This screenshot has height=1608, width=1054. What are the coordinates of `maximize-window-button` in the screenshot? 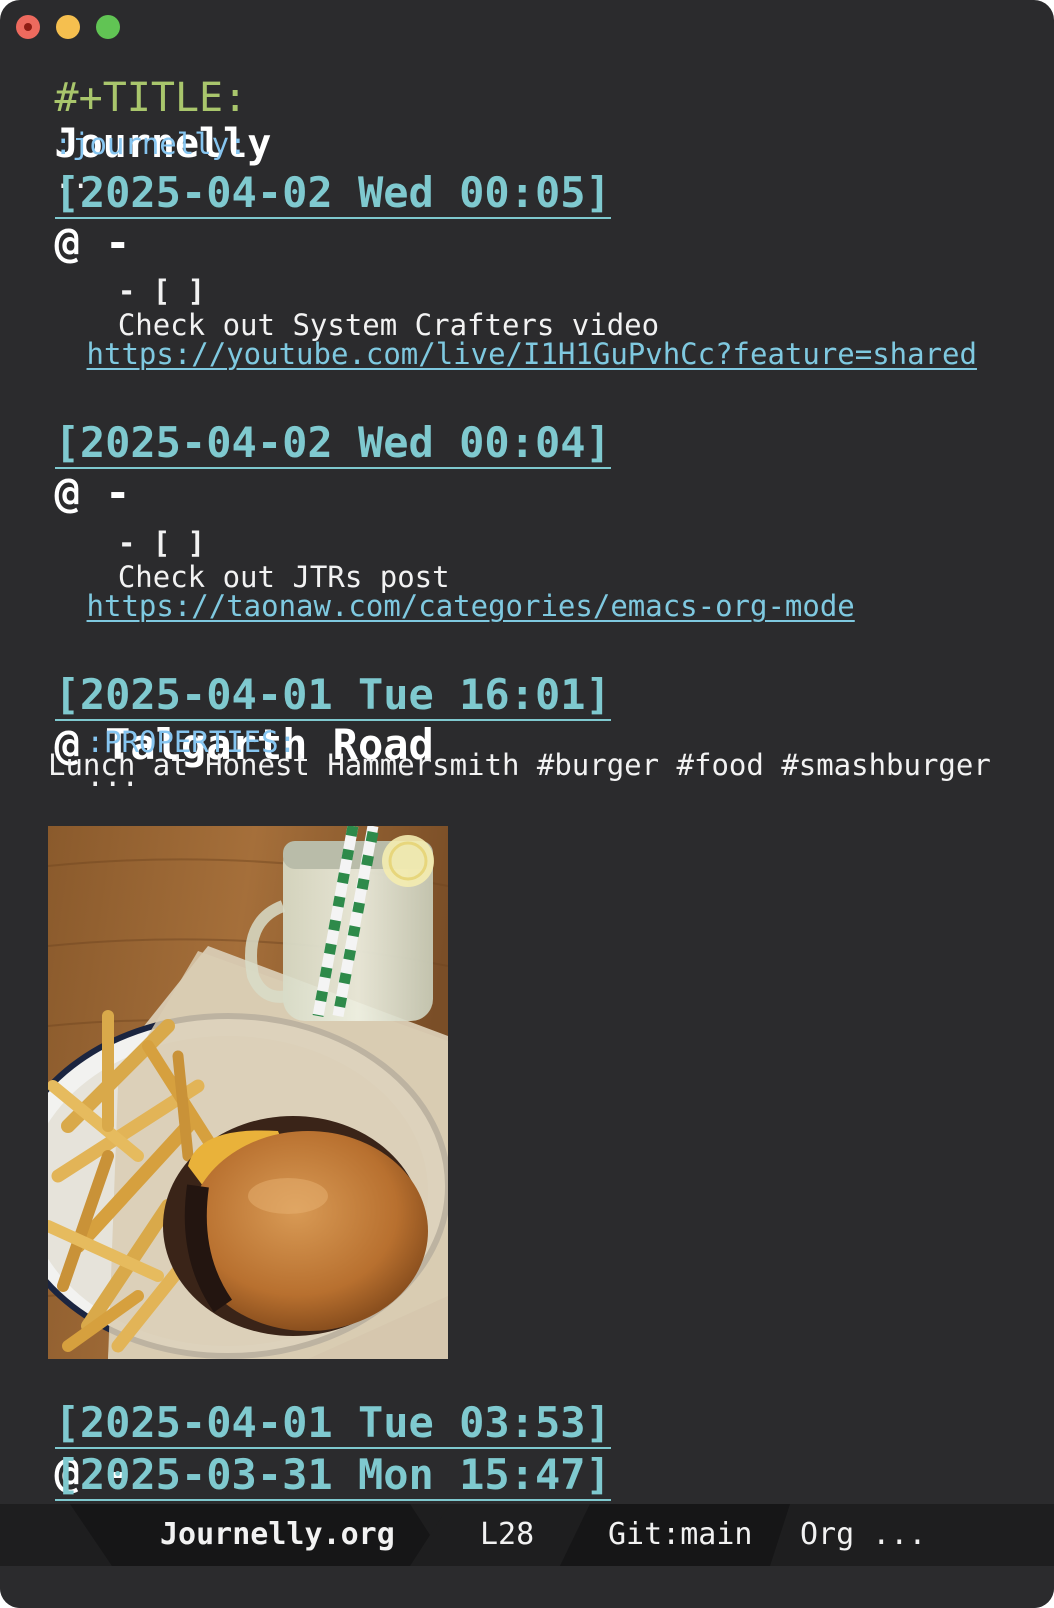 It's located at (108, 27).